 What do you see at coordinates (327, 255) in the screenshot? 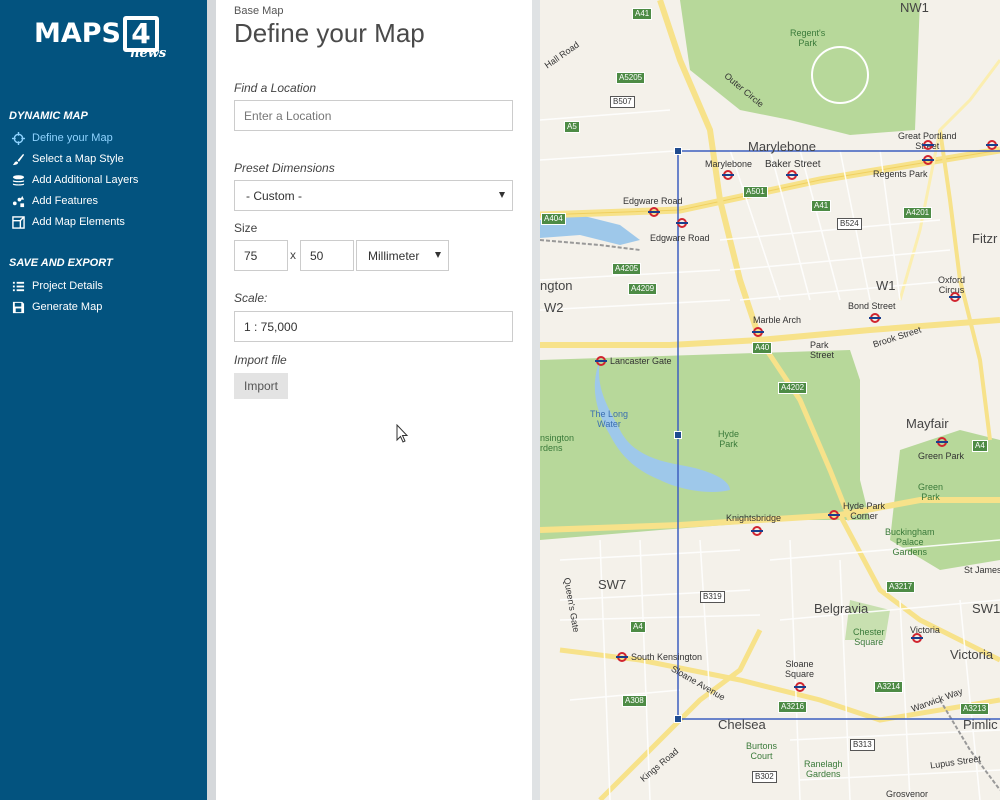
I see `size-height-input: 50` at bounding box center [327, 255].